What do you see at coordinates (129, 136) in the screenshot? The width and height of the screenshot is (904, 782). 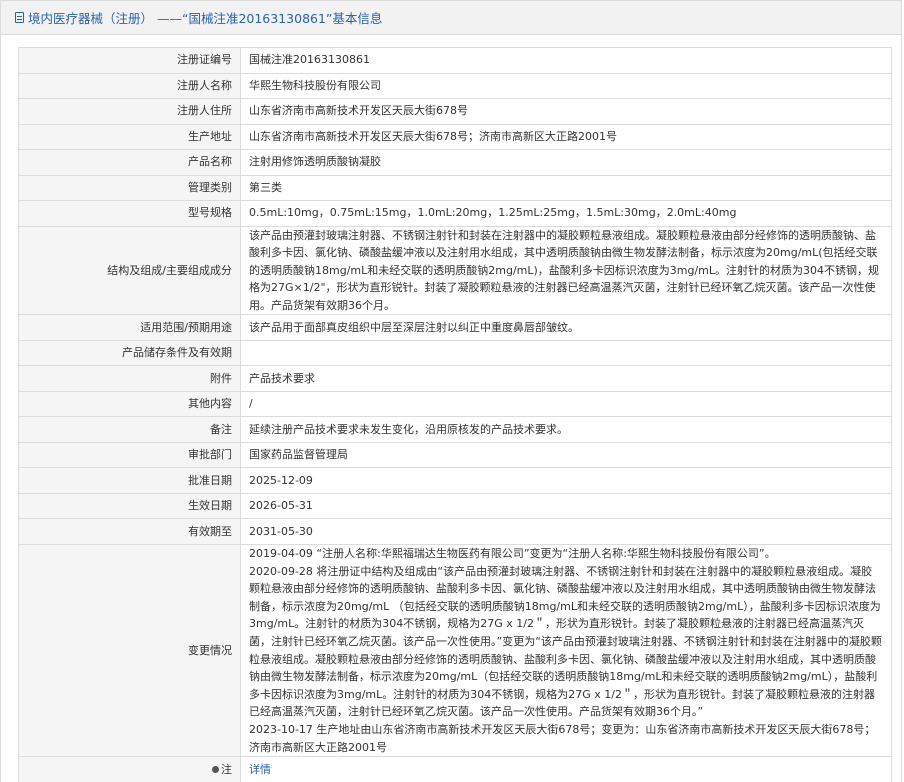 I see `field-label: 生产地址` at bounding box center [129, 136].